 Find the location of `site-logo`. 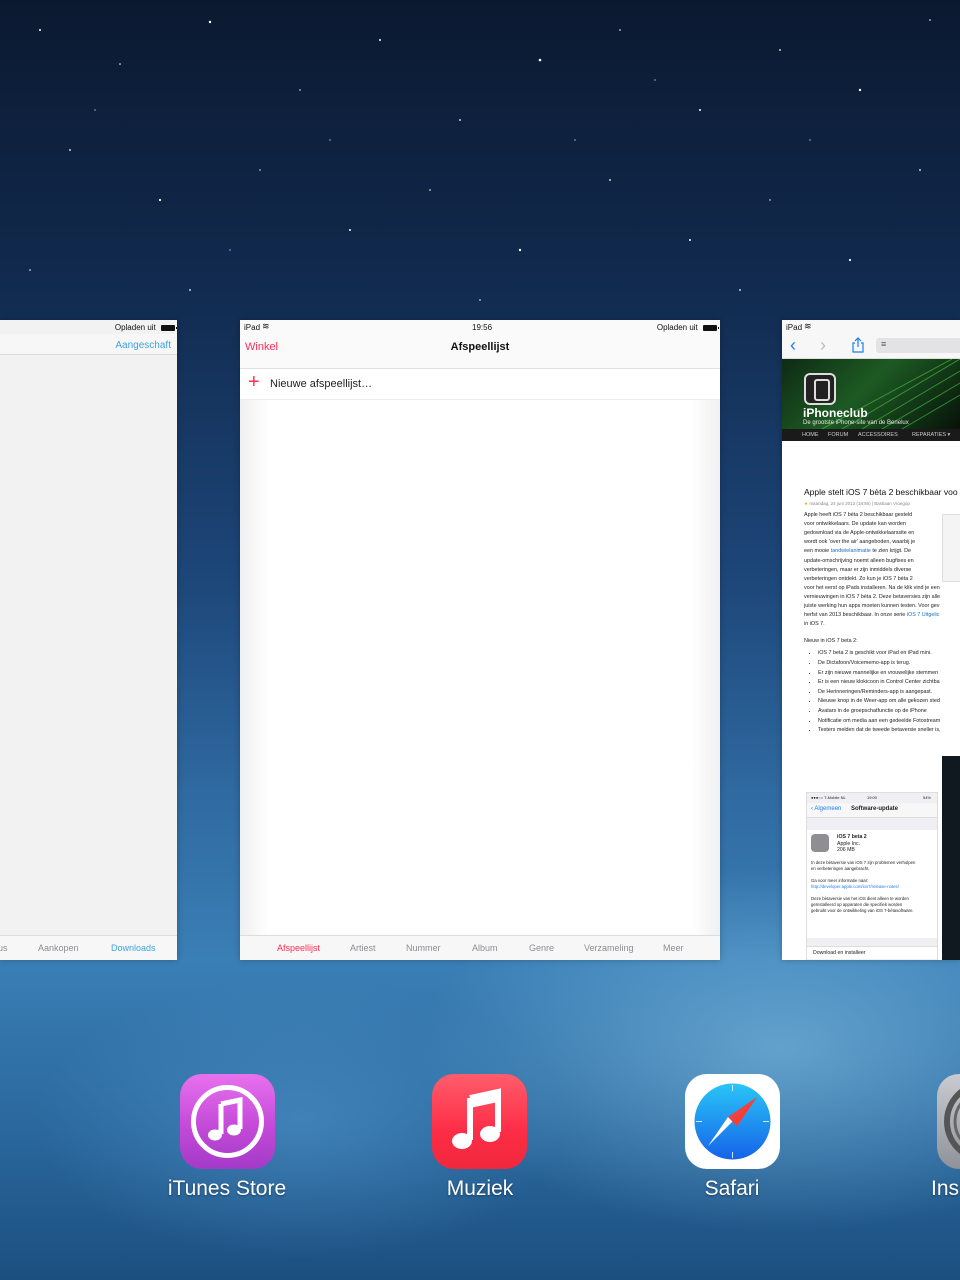

site-logo is located at coordinates (820, 389).